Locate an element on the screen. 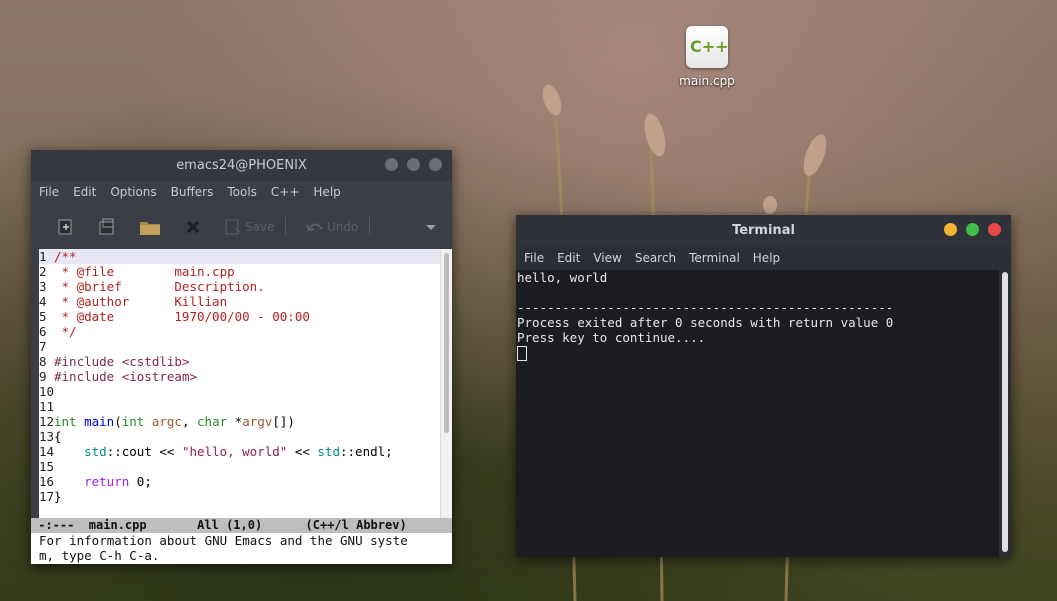 Image resolution: width=1057 pixels, height=601 pixels. terminal-titlebar: Terminal is located at coordinates (763, 230).